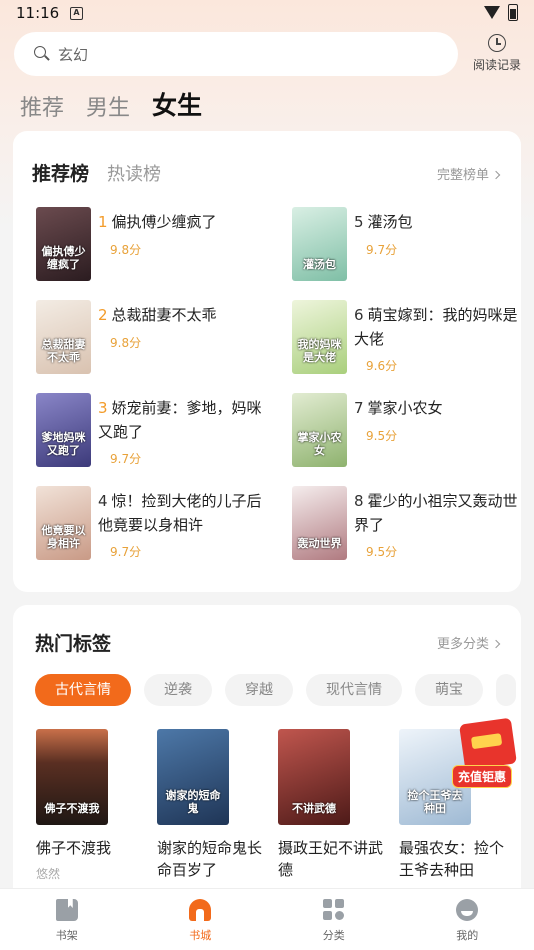 This screenshot has height=950, width=534. What do you see at coordinates (383, 222) in the screenshot?
I see `rank-title: 5 灌汤包` at bounding box center [383, 222].